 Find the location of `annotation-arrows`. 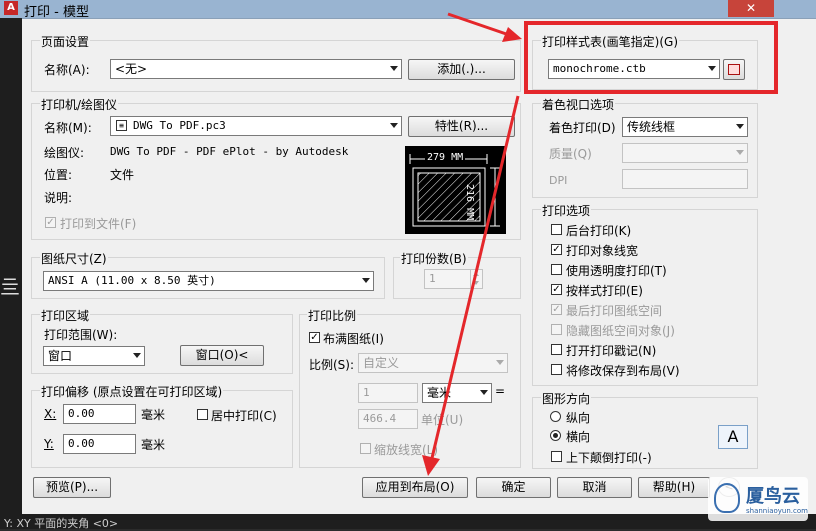

annotation-arrows is located at coordinates (472, 244).